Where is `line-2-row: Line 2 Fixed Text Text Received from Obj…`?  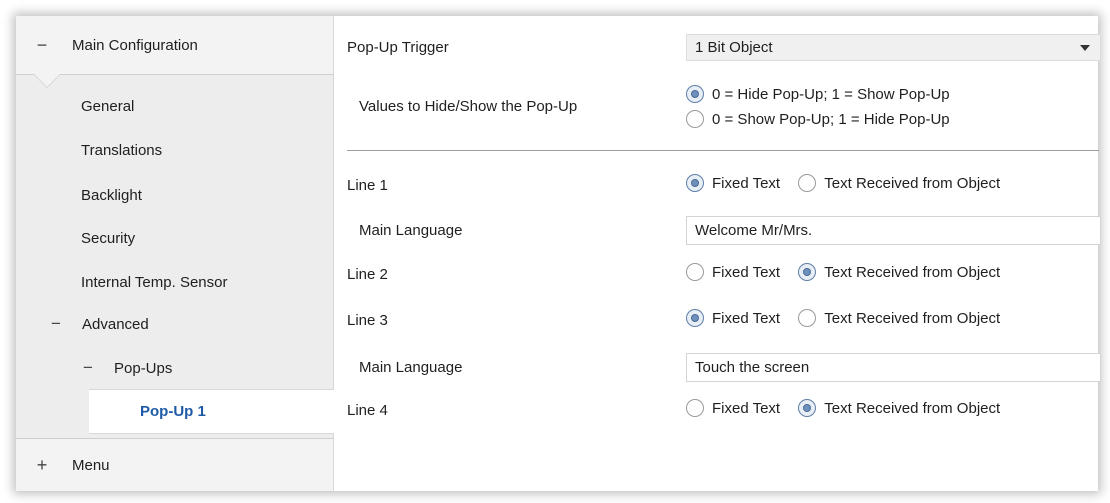 line-2-row: Line 2 Fixed Text Text Received from Obj… is located at coordinates (716, 274).